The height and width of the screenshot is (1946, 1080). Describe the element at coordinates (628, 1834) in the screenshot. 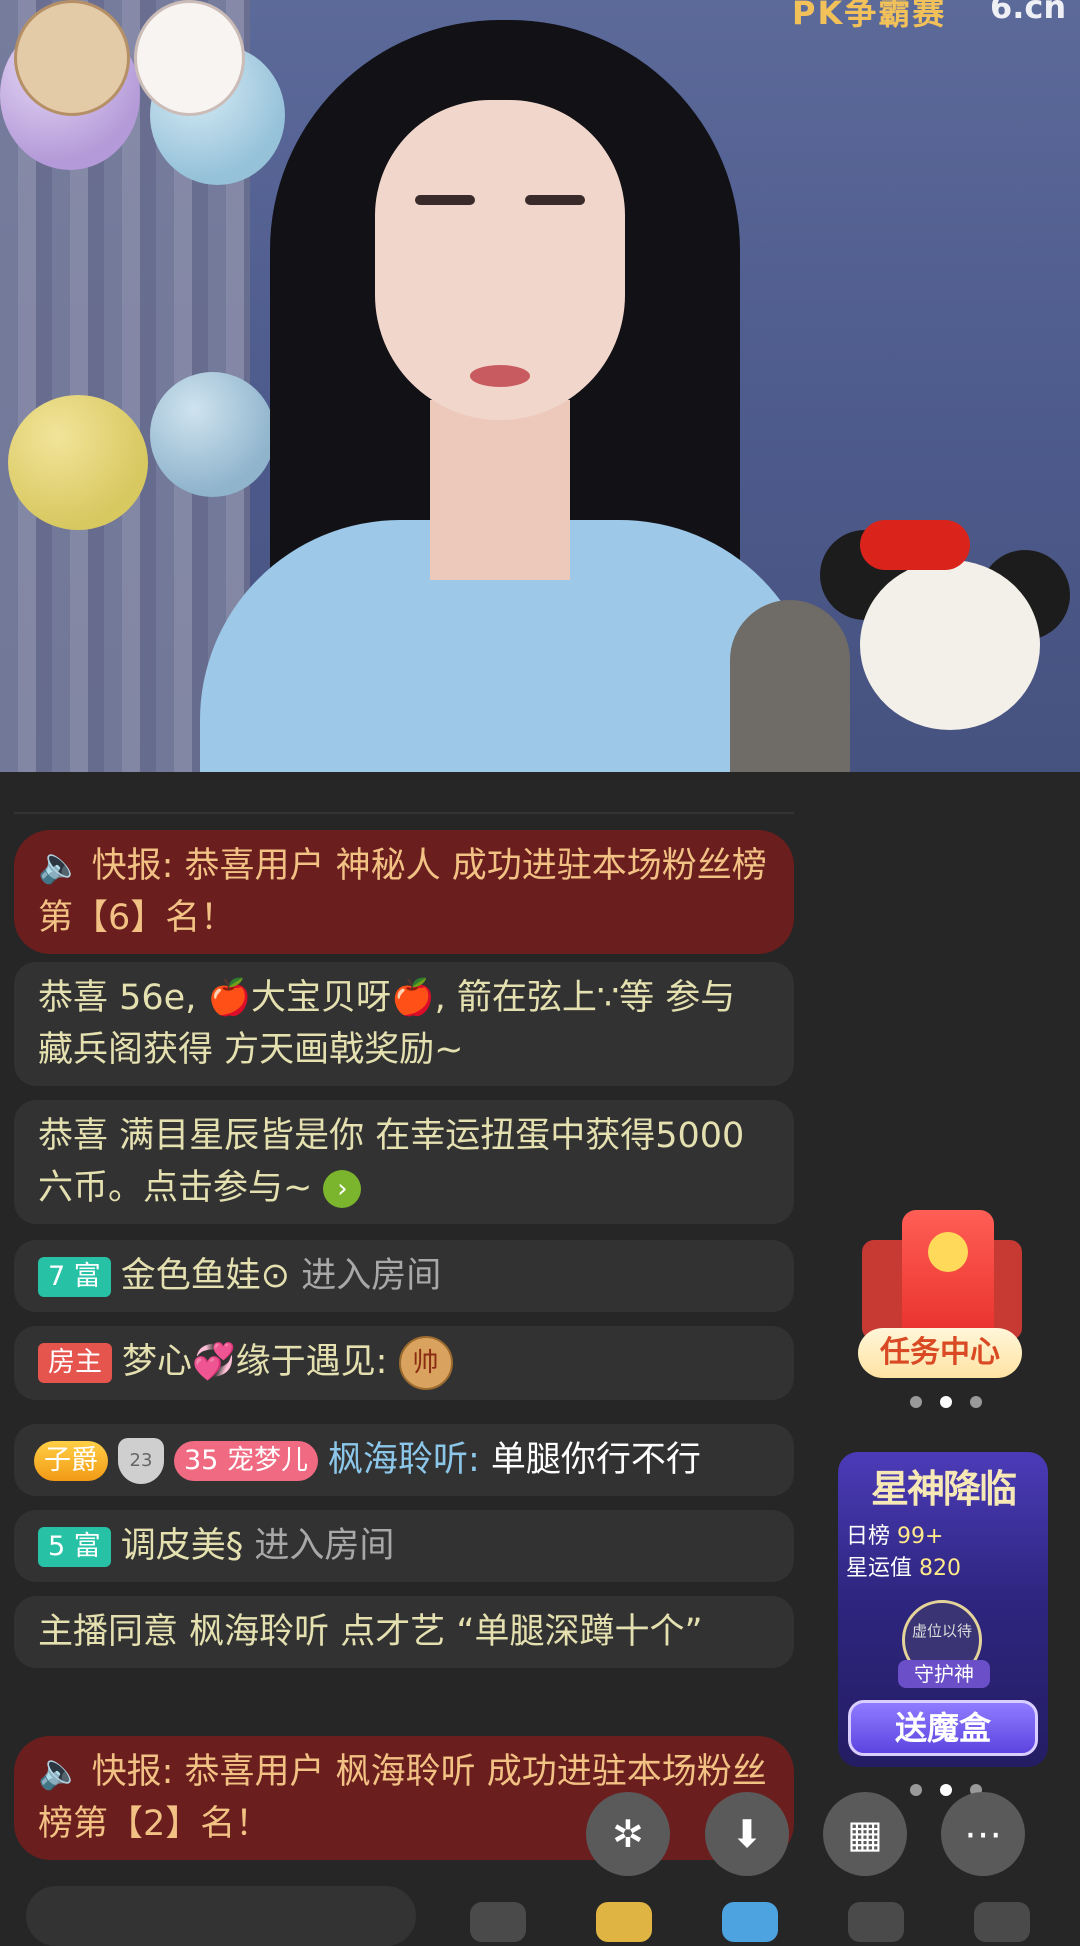

I see `pinwheel-icon: ✲` at that location.